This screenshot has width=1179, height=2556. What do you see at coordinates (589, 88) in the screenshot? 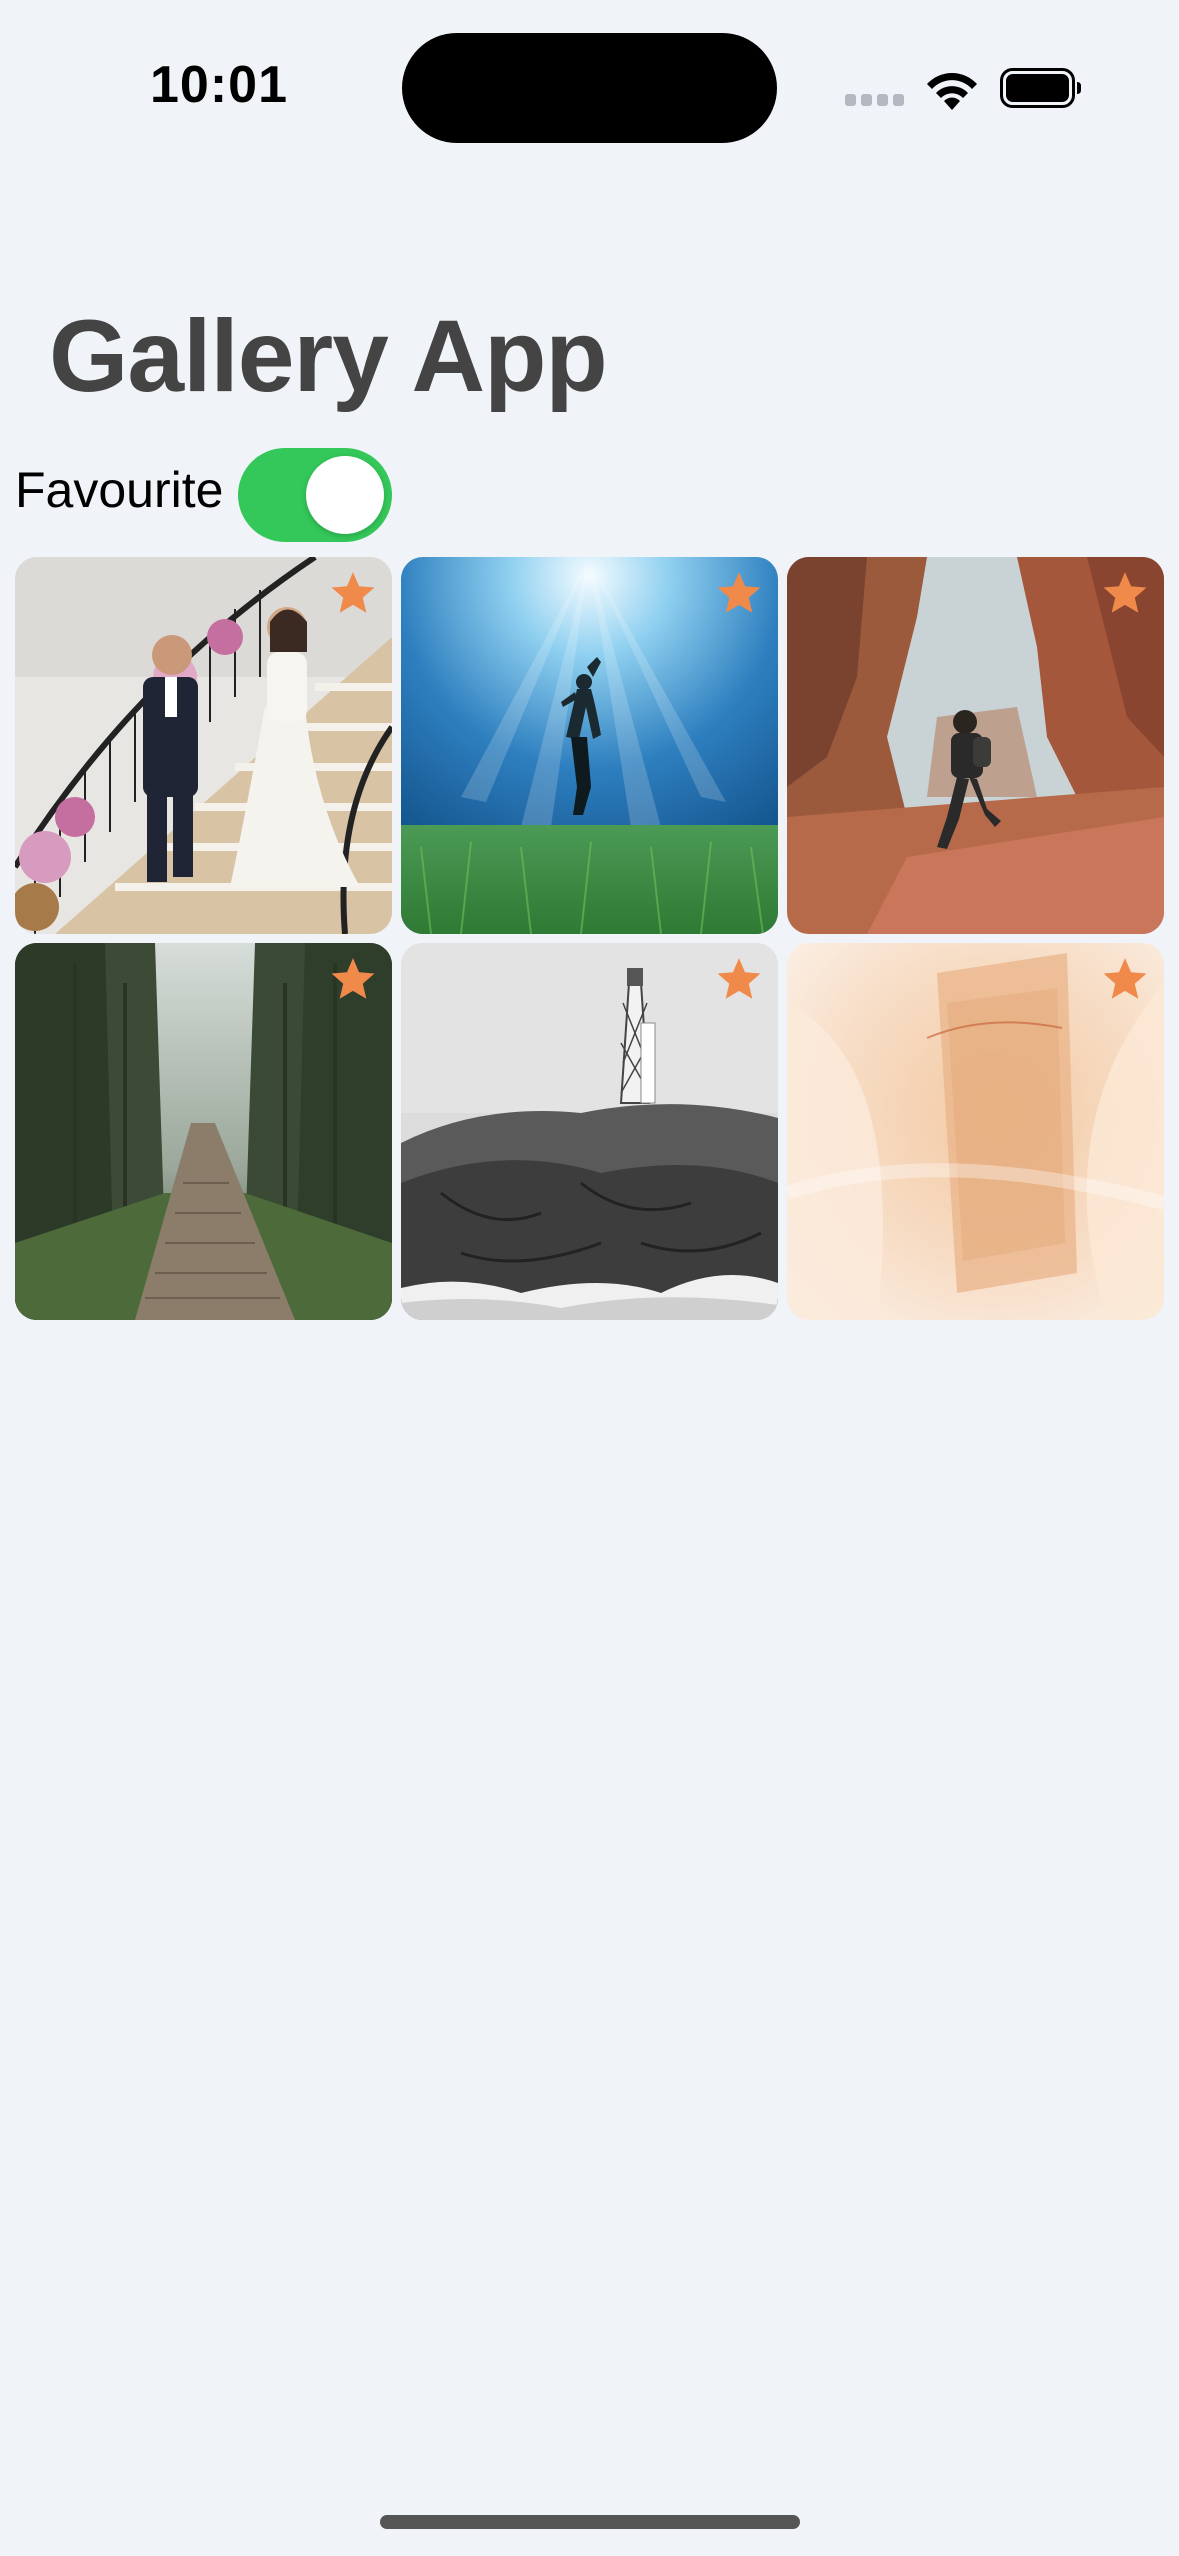
I see `dynamic-island` at bounding box center [589, 88].